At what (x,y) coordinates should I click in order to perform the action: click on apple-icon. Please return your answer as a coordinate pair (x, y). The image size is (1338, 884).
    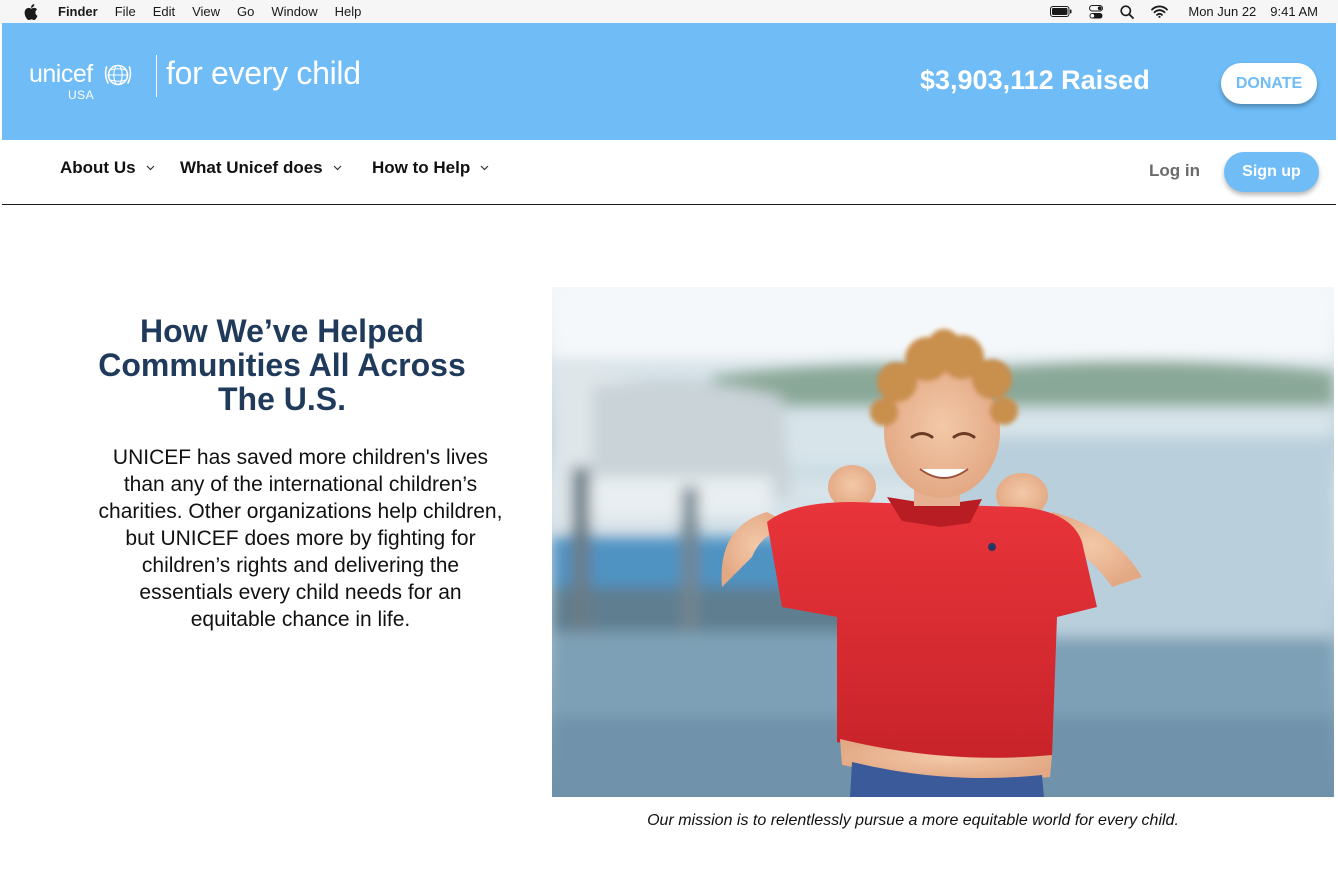
    Looking at the image, I should click on (31, 11).